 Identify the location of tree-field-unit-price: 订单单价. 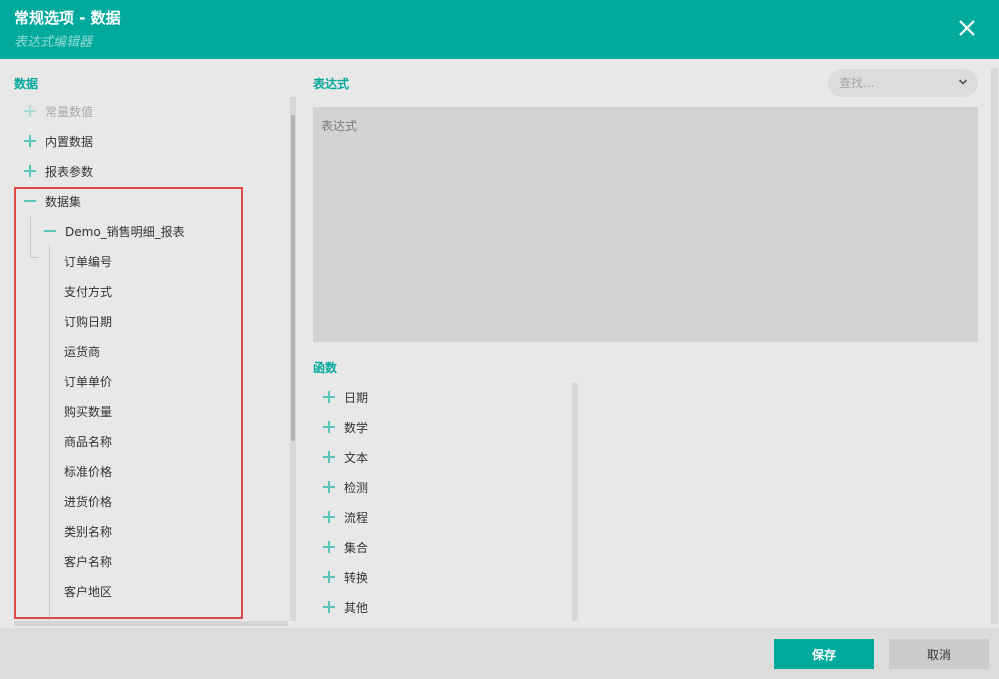
(88, 381).